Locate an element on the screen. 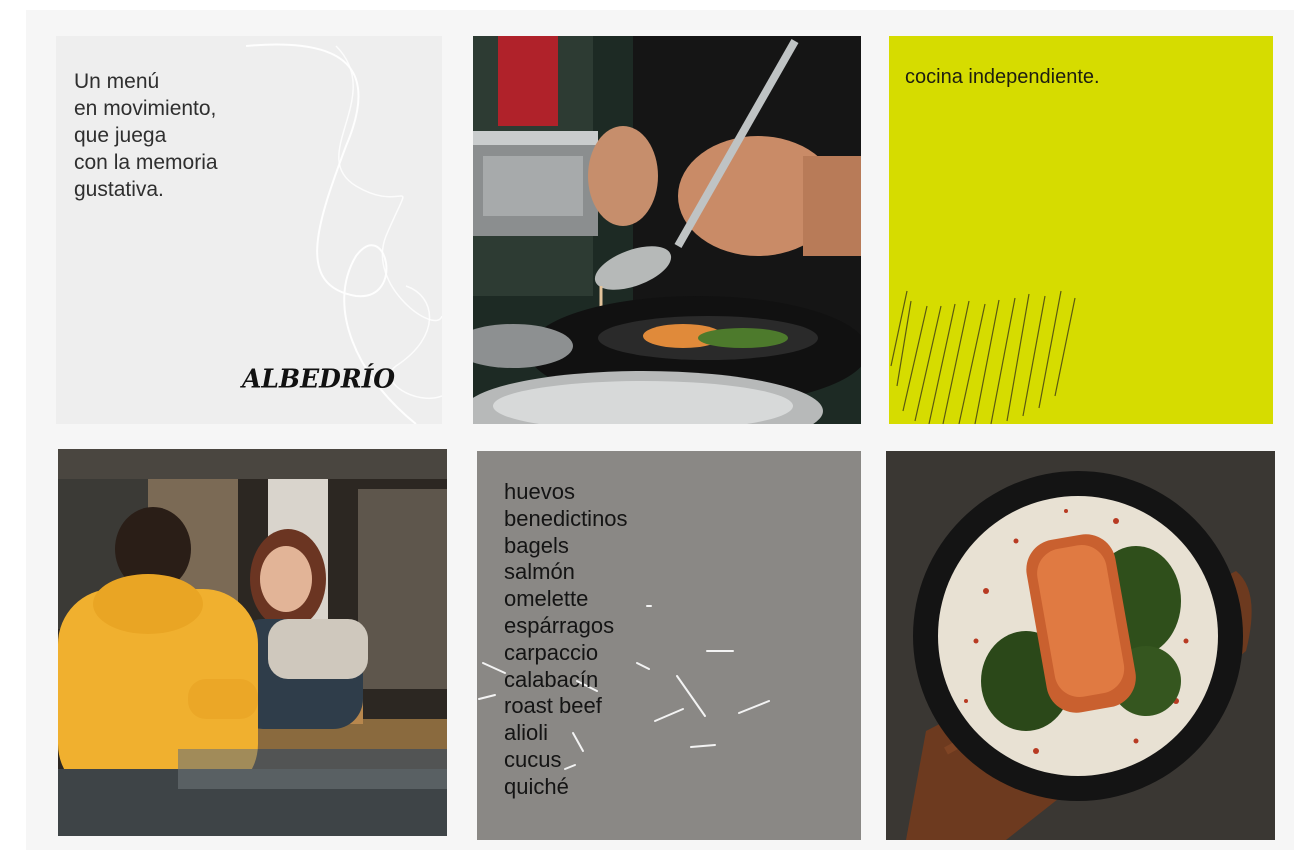 The width and height of the screenshot is (1309, 855). menu-item: salmón is located at coordinates (539, 572).